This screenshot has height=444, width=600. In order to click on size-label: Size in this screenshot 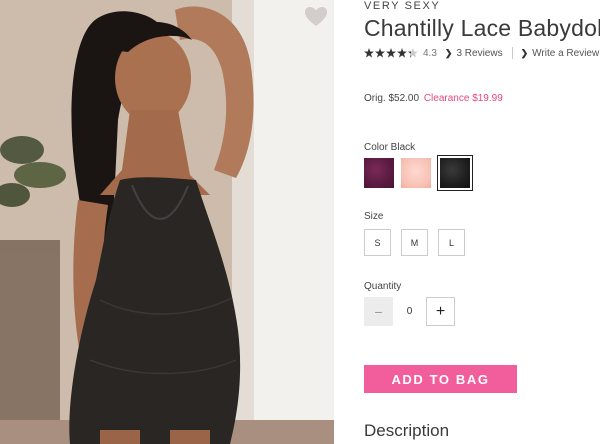, I will do `click(374, 216)`.